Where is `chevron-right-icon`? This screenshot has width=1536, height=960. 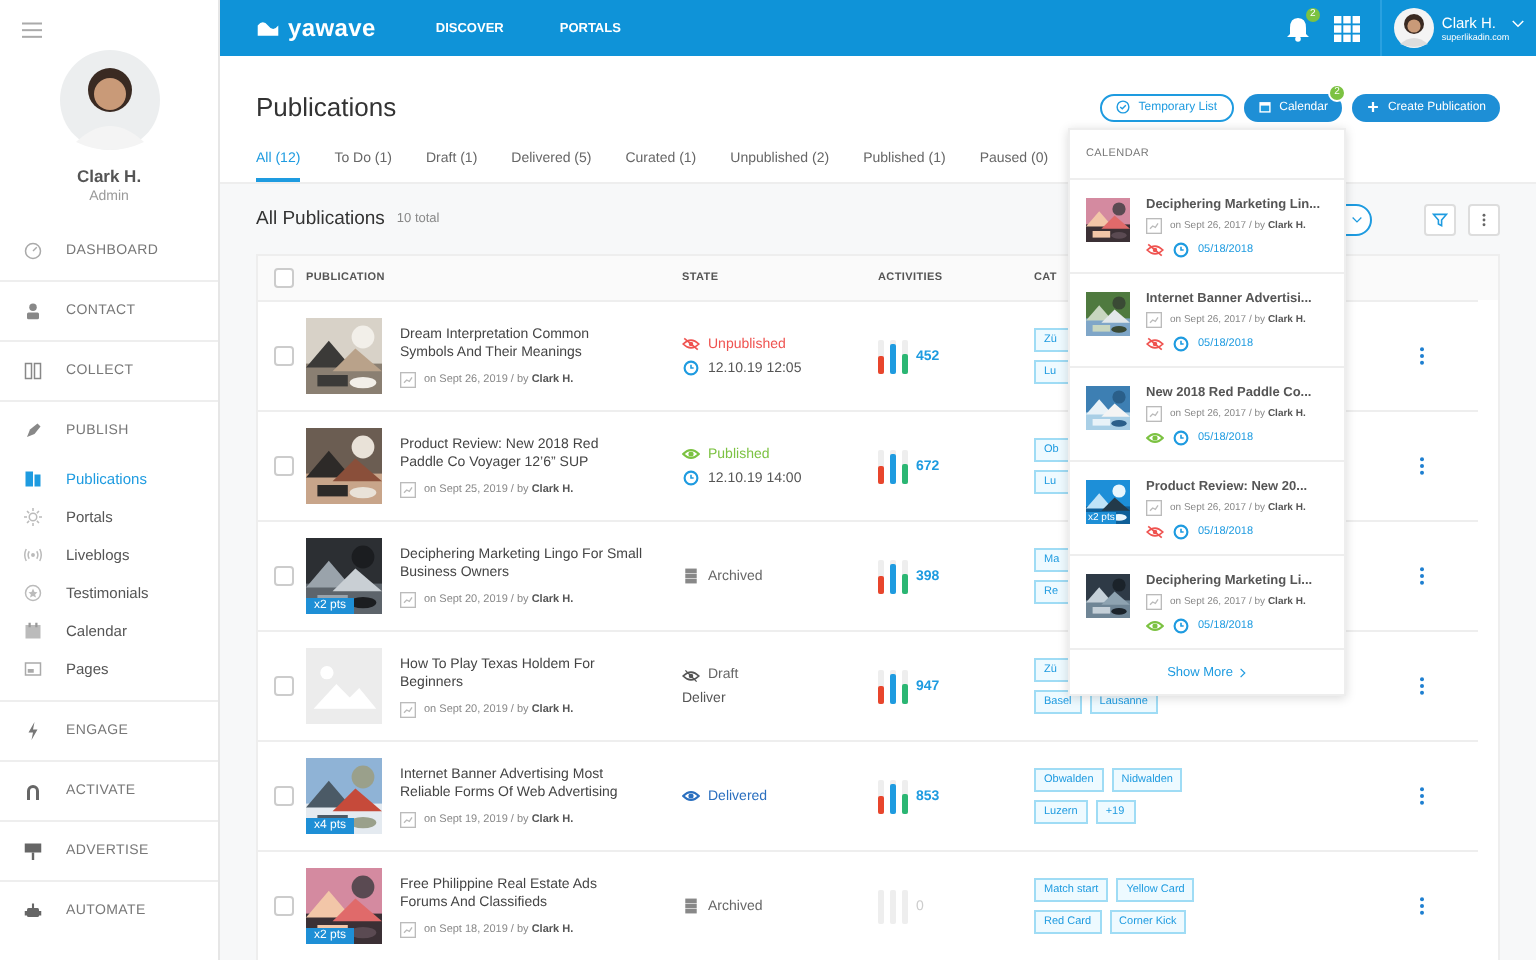
chevron-right-icon is located at coordinates (1243, 672).